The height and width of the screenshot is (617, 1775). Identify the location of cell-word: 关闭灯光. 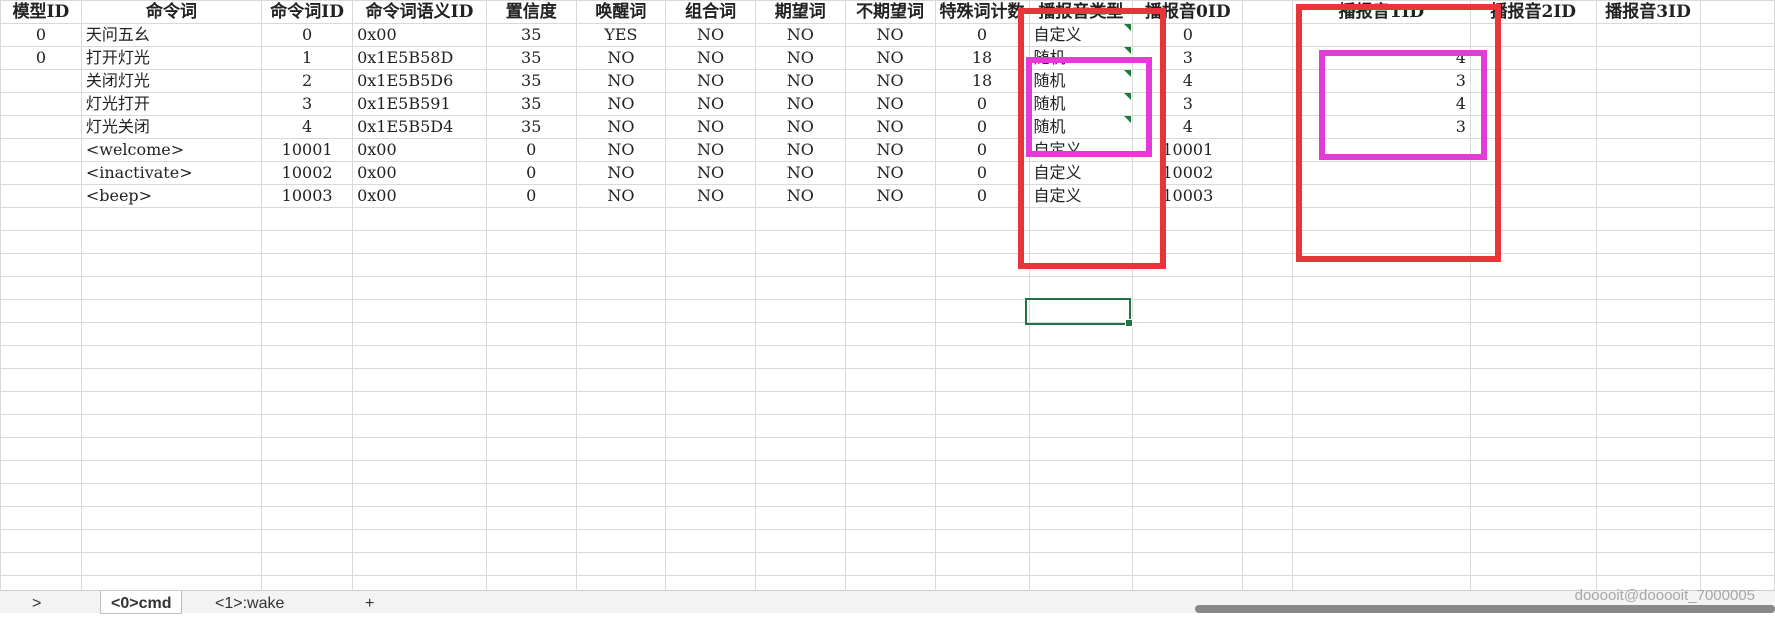
(171, 81).